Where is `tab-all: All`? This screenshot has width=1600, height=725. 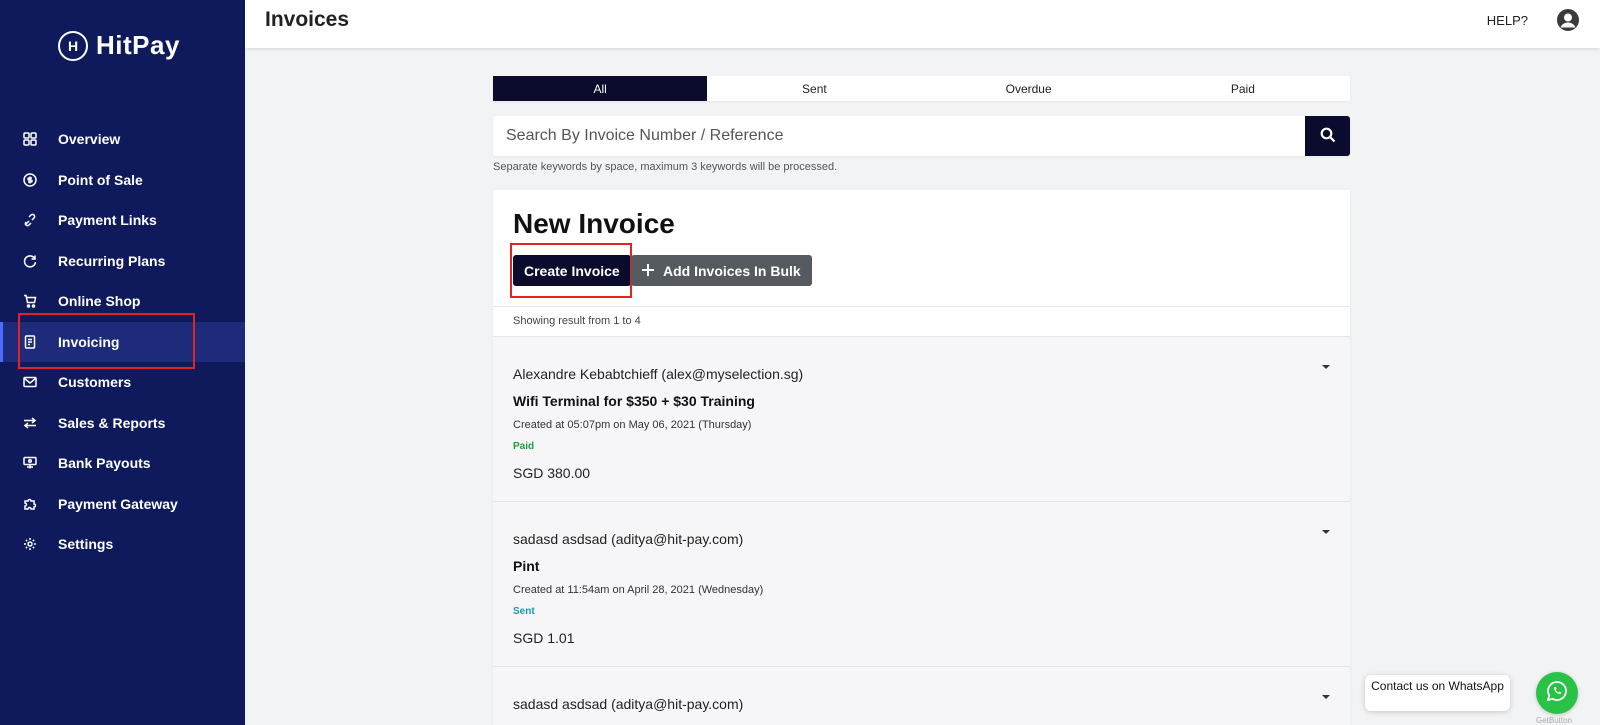 tab-all: All is located at coordinates (600, 88).